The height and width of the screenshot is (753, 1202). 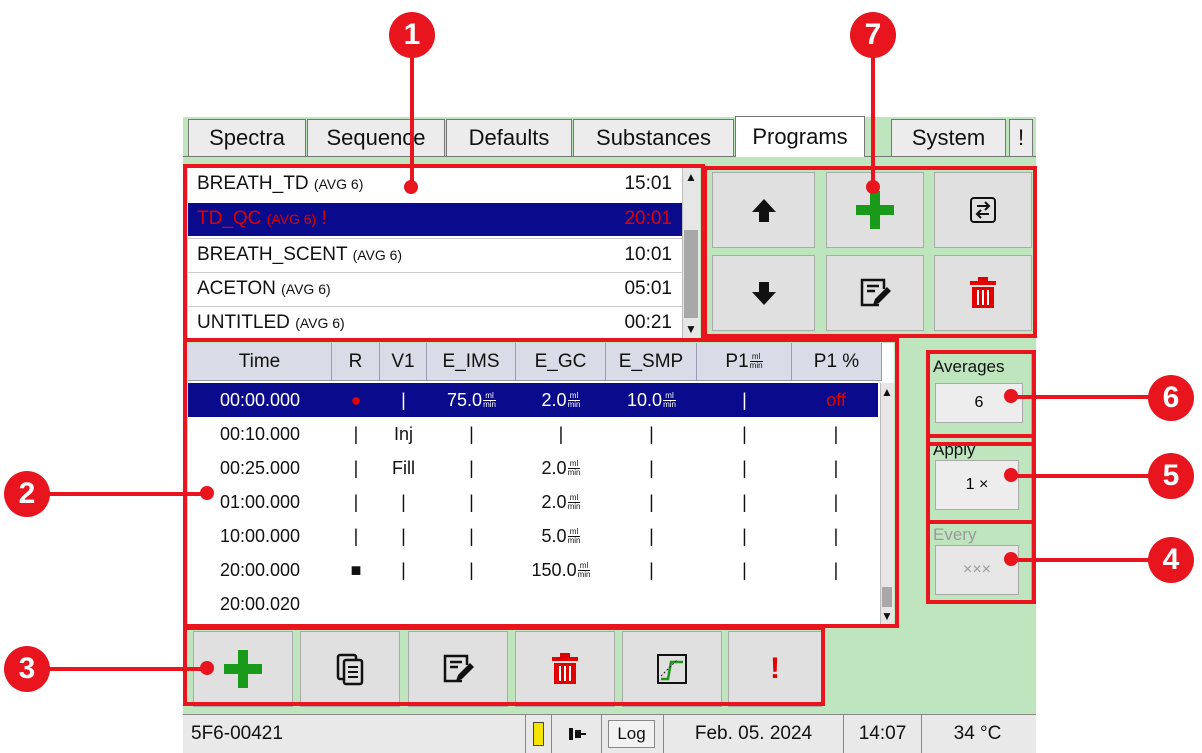 I want to click on tab-label: Substances, so click(x=653, y=137).